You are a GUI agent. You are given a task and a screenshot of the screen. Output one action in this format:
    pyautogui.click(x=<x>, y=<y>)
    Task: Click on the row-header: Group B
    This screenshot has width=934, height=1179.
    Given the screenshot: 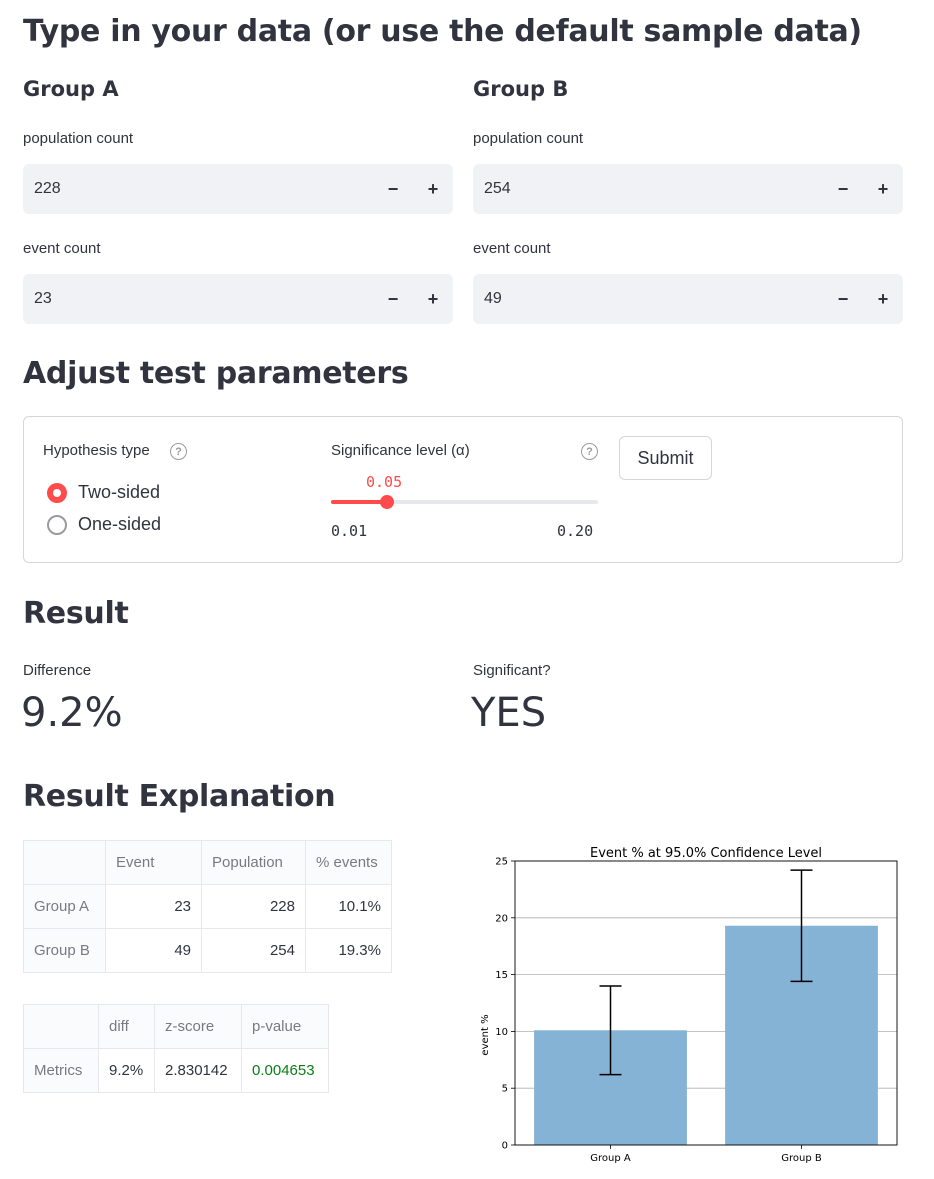 What is the action you would take?
    pyautogui.click(x=64, y=950)
    